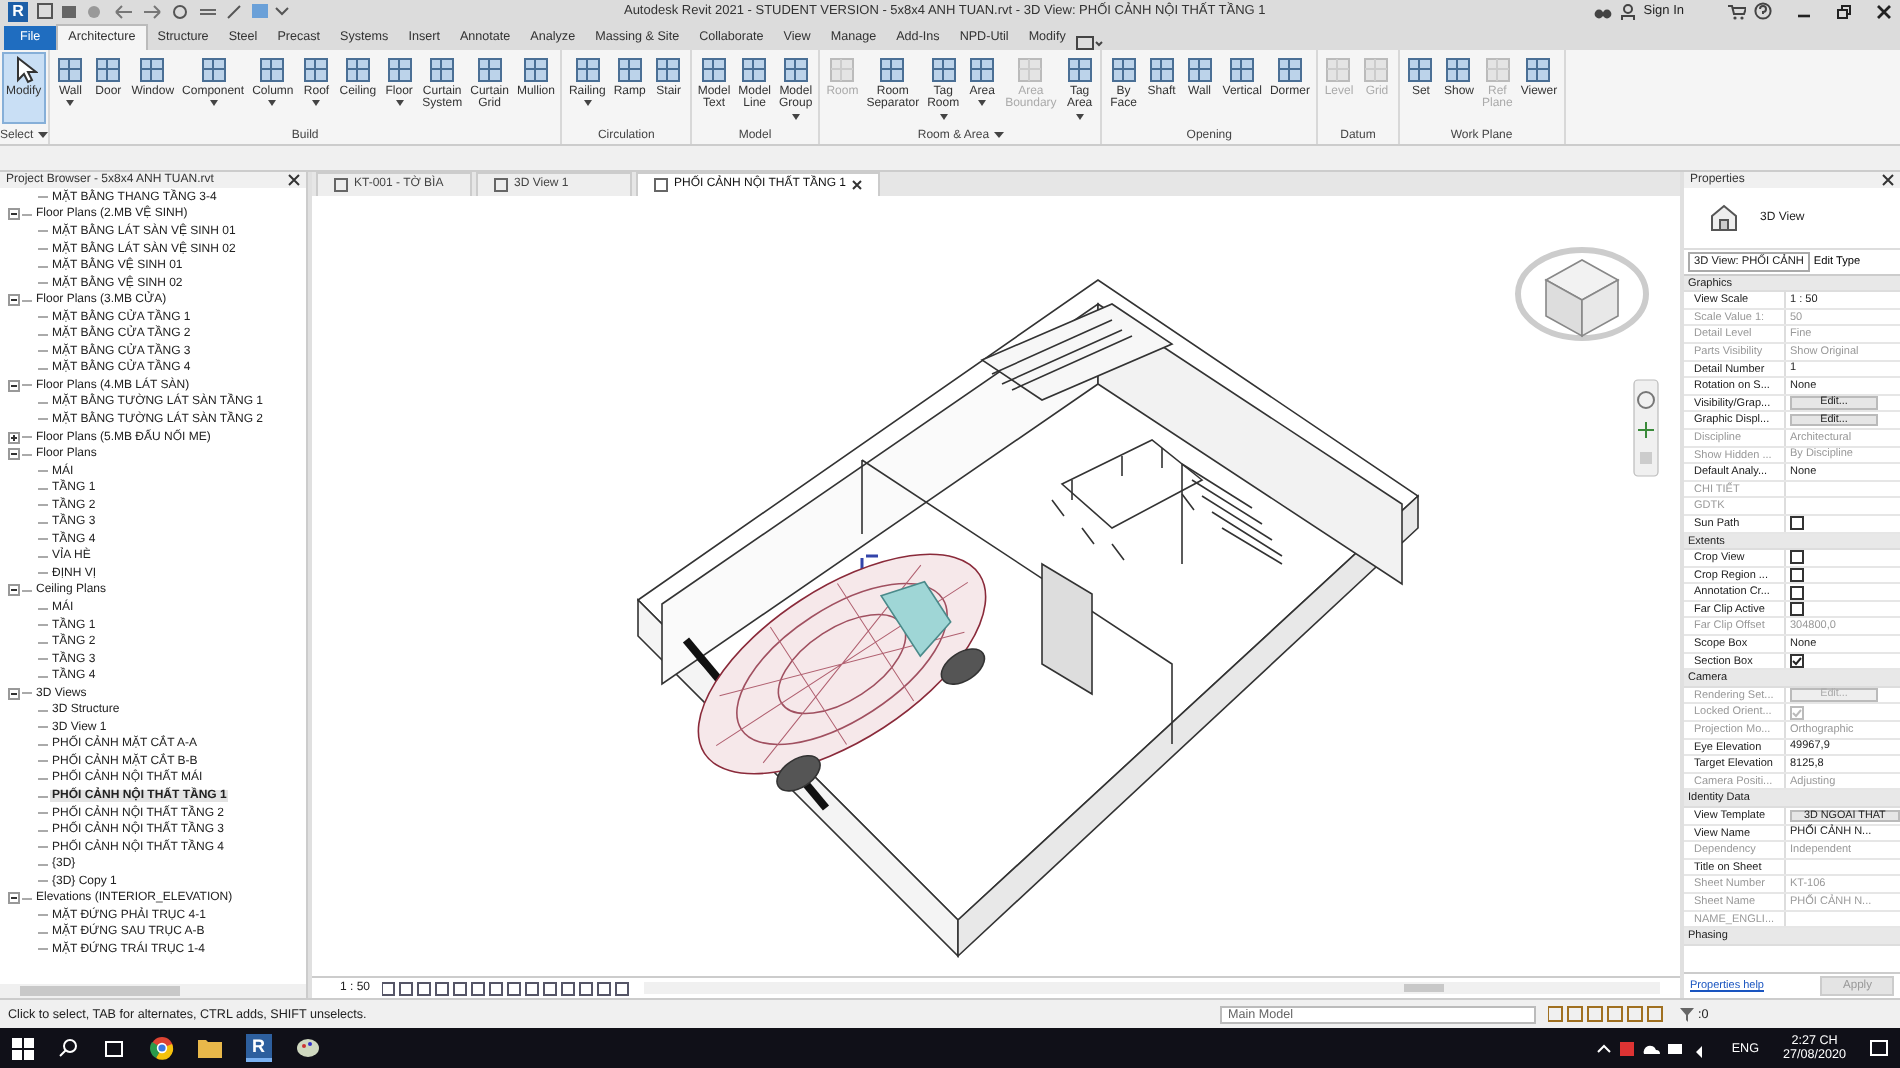 The image size is (1900, 1068). I want to click on filter-icon, so click(1687, 1014).